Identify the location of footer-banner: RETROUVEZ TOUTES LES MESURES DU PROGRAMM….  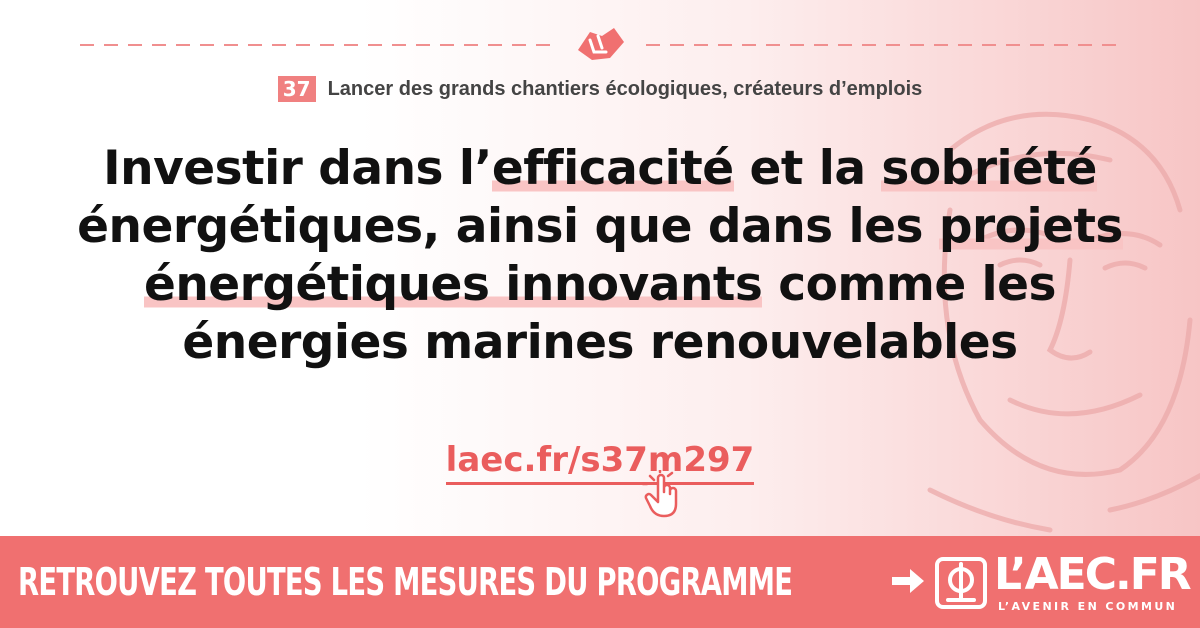
(600, 582).